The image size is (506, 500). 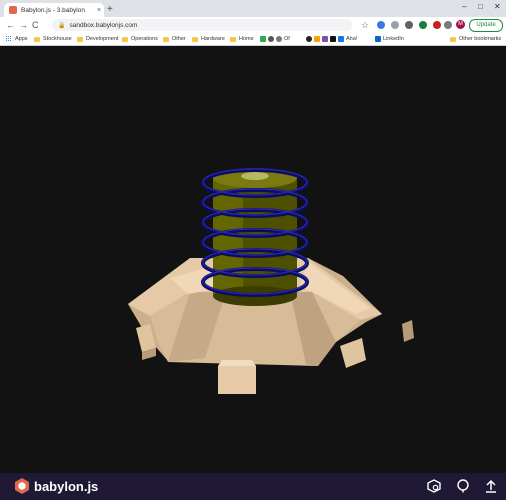 What do you see at coordinates (491, 486) in the screenshot?
I see `upload-icon` at bounding box center [491, 486].